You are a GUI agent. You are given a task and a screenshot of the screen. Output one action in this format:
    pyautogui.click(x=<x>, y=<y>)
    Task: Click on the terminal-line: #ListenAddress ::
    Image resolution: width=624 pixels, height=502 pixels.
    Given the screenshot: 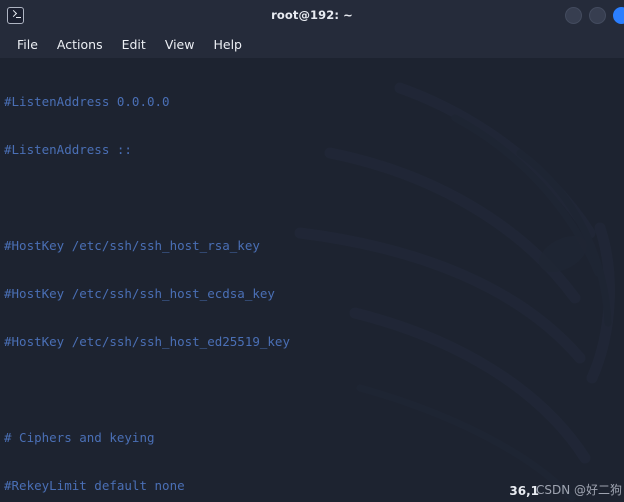 What is the action you would take?
    pyautogui.click(x=314, y=150)
    